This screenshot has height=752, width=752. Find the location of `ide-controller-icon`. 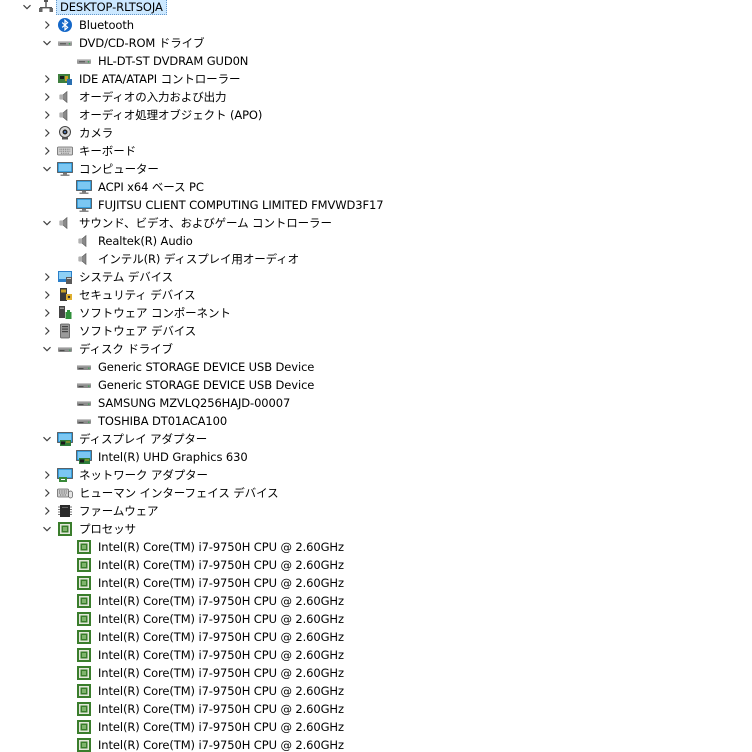

ide-controller-icon is located at coordinates (65, 79).